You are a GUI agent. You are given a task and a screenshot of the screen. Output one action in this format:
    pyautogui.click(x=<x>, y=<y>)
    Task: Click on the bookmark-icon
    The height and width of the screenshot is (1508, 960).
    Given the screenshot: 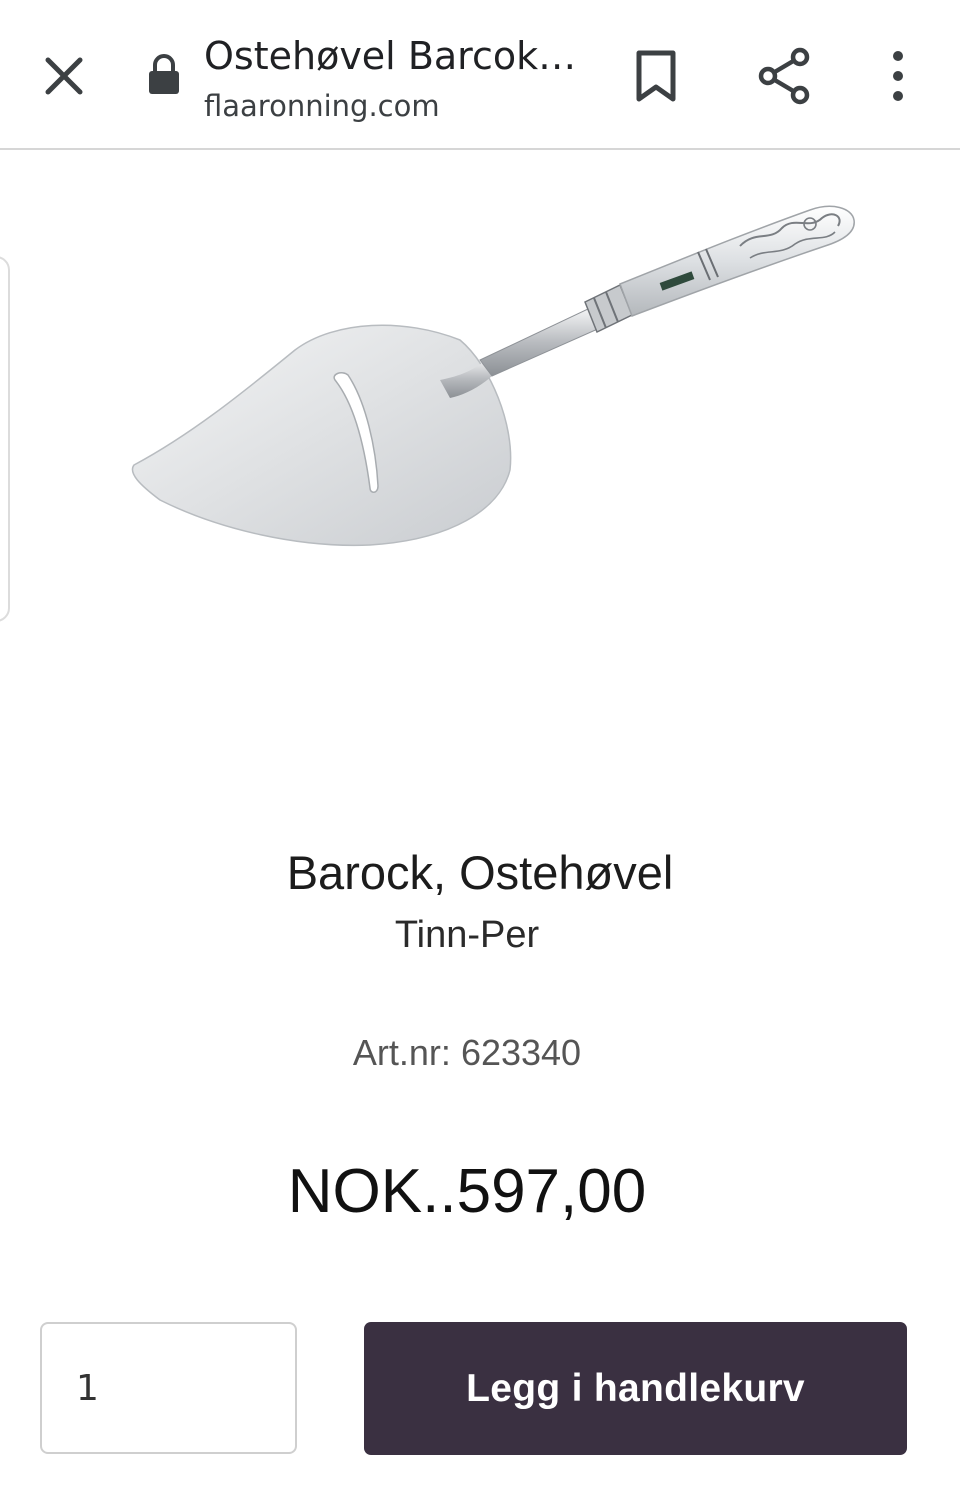 What is the action you would take?
    pyautogui.click(x=656, y=76)
    